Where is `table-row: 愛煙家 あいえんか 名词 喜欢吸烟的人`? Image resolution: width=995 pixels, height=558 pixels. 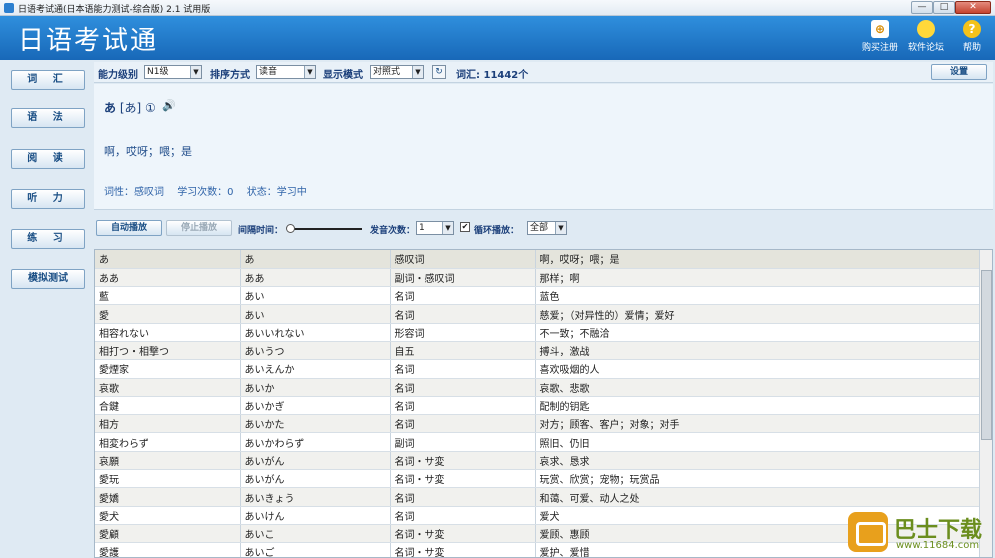 table-row: 愛煙家 あいえんか 名词 喜欢吸烟的人 is located at coordinates (537, 369).